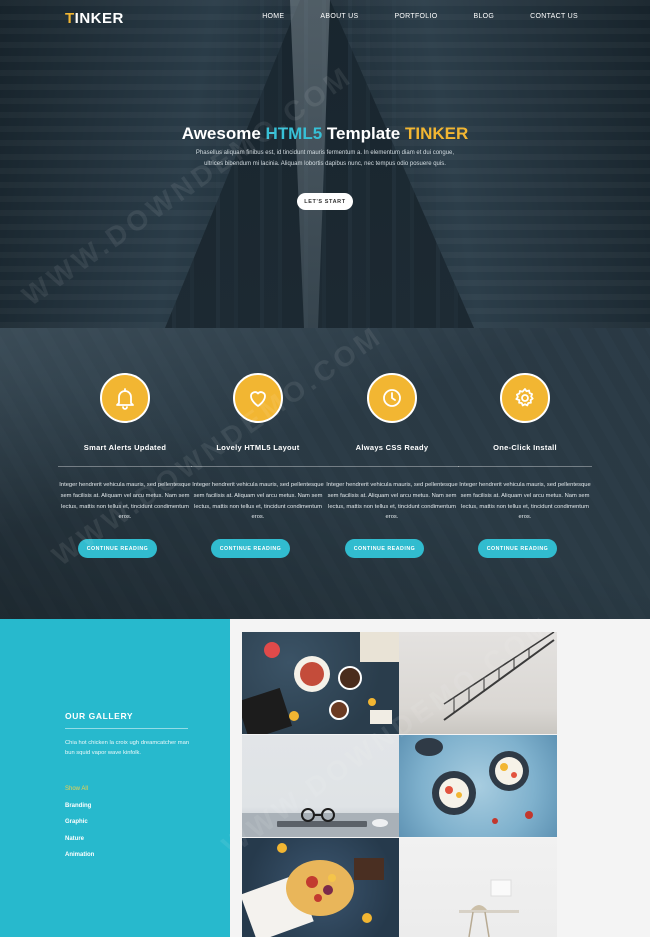 The height and width of the screenshot is (937, 650). Describe the element at coordinates (258, 447) in the screenshot. I see `feature-title: Lovely HTML5 Layout` at that location.